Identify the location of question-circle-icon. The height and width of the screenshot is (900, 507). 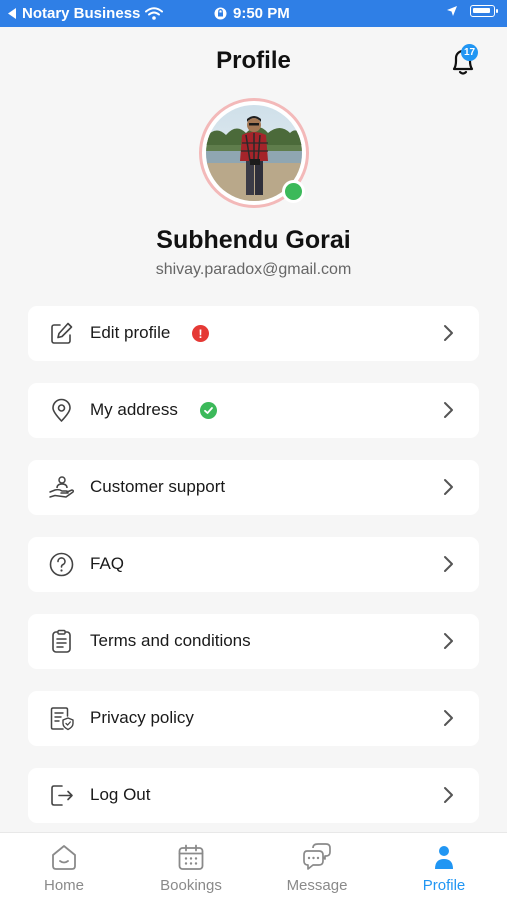
(61, 564).